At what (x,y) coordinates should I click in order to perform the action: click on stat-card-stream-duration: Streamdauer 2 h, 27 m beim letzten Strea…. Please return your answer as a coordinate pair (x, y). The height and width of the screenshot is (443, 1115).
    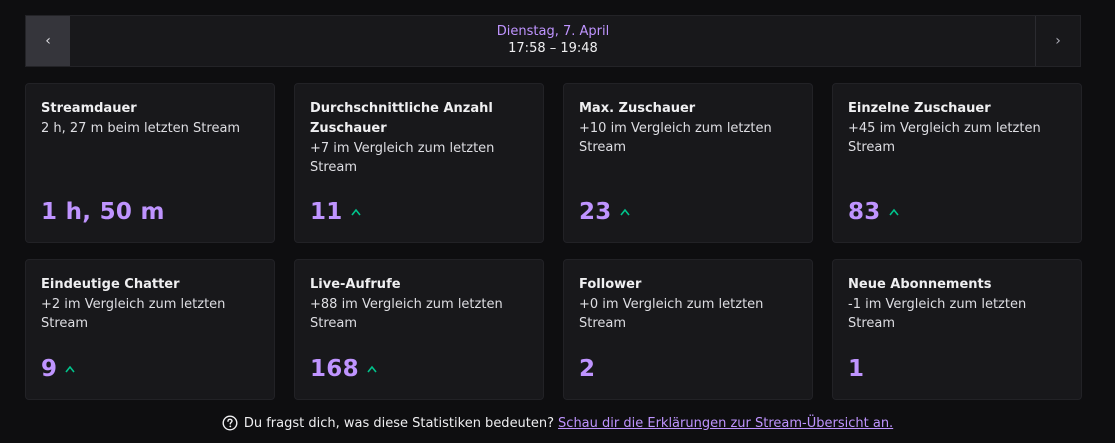
    Looking at the image, I should click on (150, 163).